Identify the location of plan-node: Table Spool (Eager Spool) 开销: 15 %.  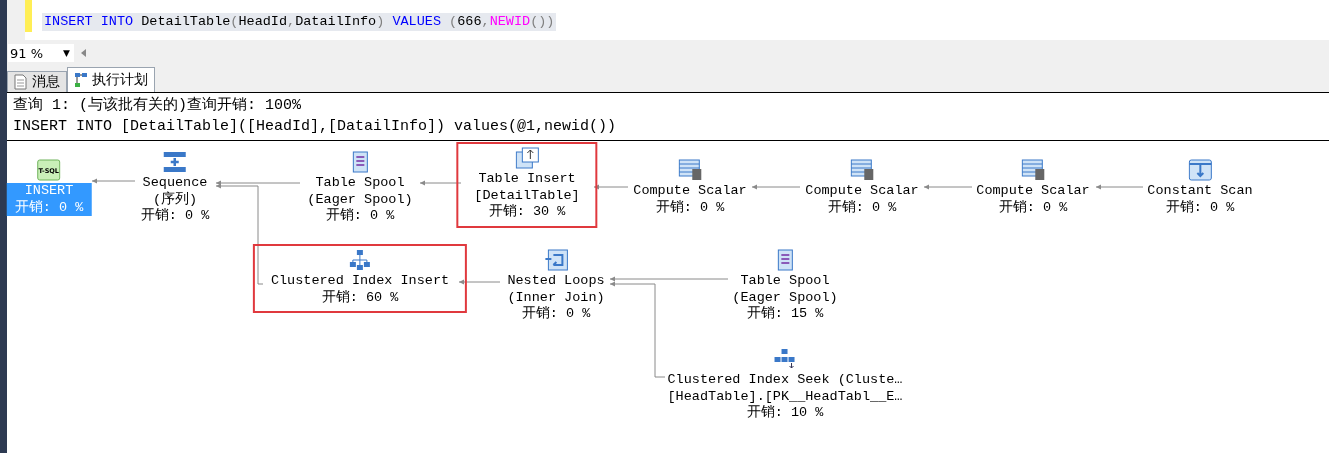
(785, 287).